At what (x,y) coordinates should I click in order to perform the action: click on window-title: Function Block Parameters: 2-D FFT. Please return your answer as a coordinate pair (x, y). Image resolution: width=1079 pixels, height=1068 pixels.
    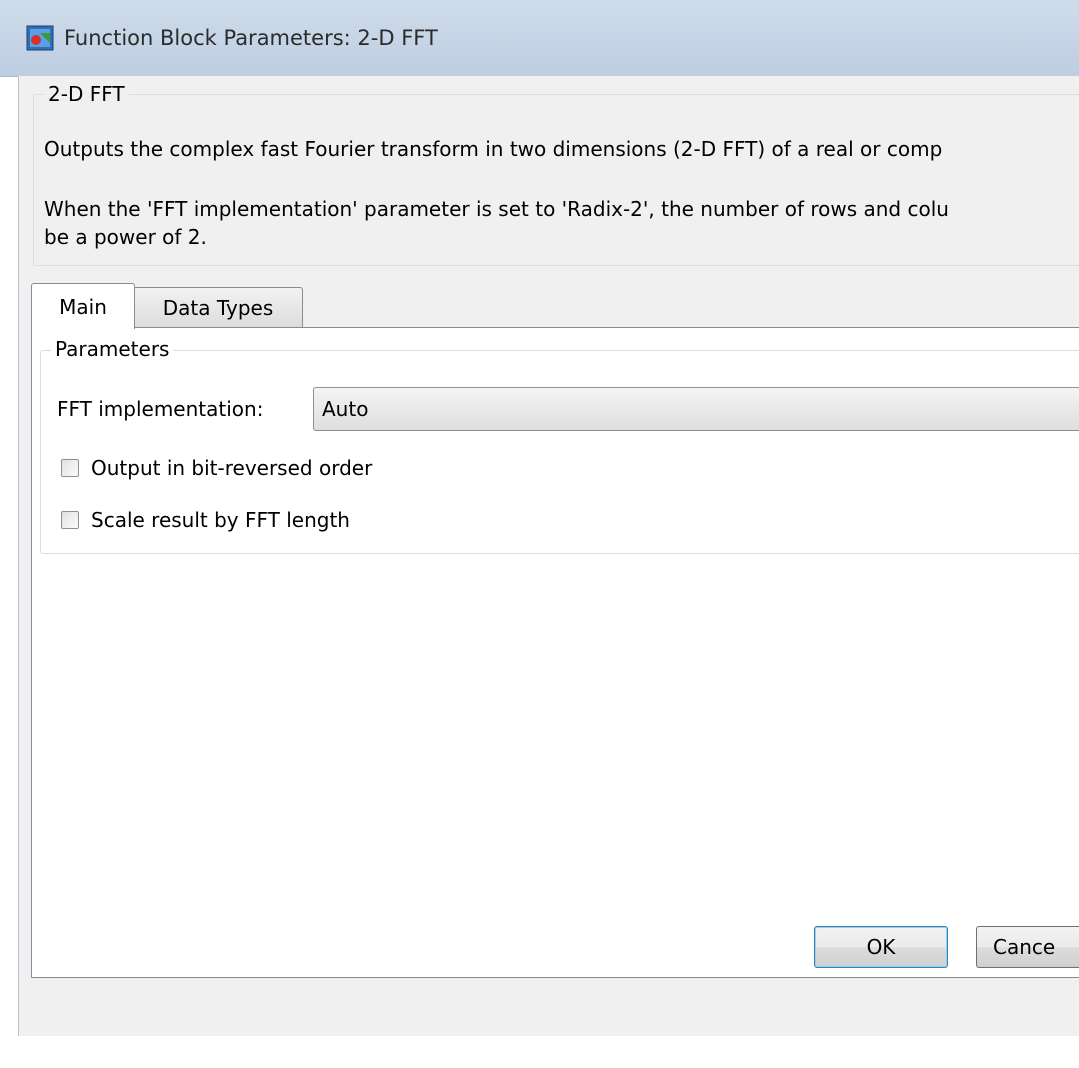
    Looking at the image, I should click on (251, 38).